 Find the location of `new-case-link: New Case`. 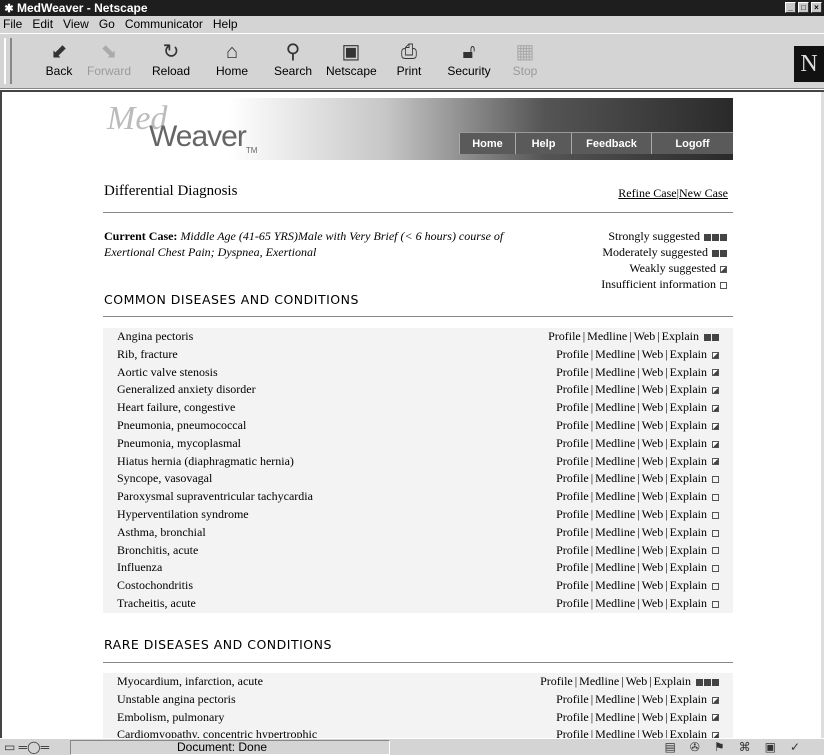

new-case-link: New Case is located at coordinates (703, 193).